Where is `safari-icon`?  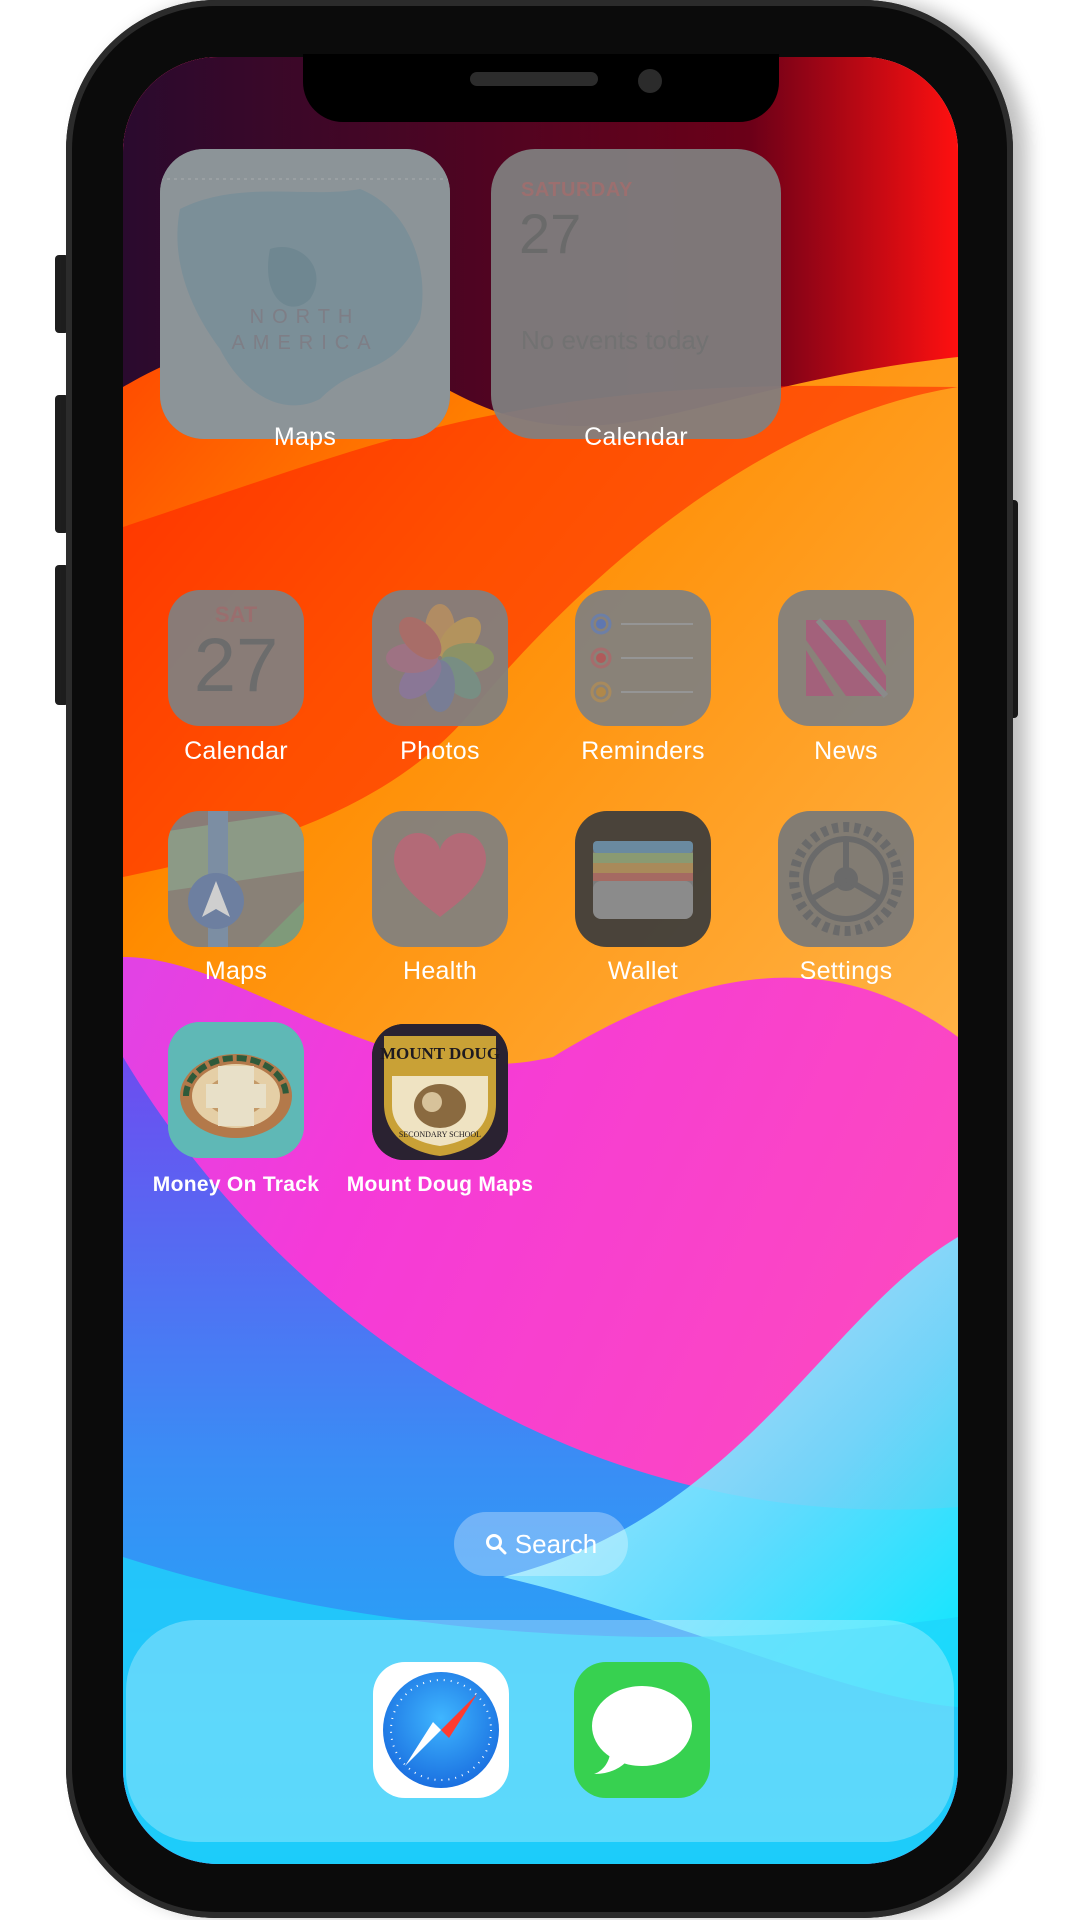 safari-icon is located at coordinates (441, 1730).